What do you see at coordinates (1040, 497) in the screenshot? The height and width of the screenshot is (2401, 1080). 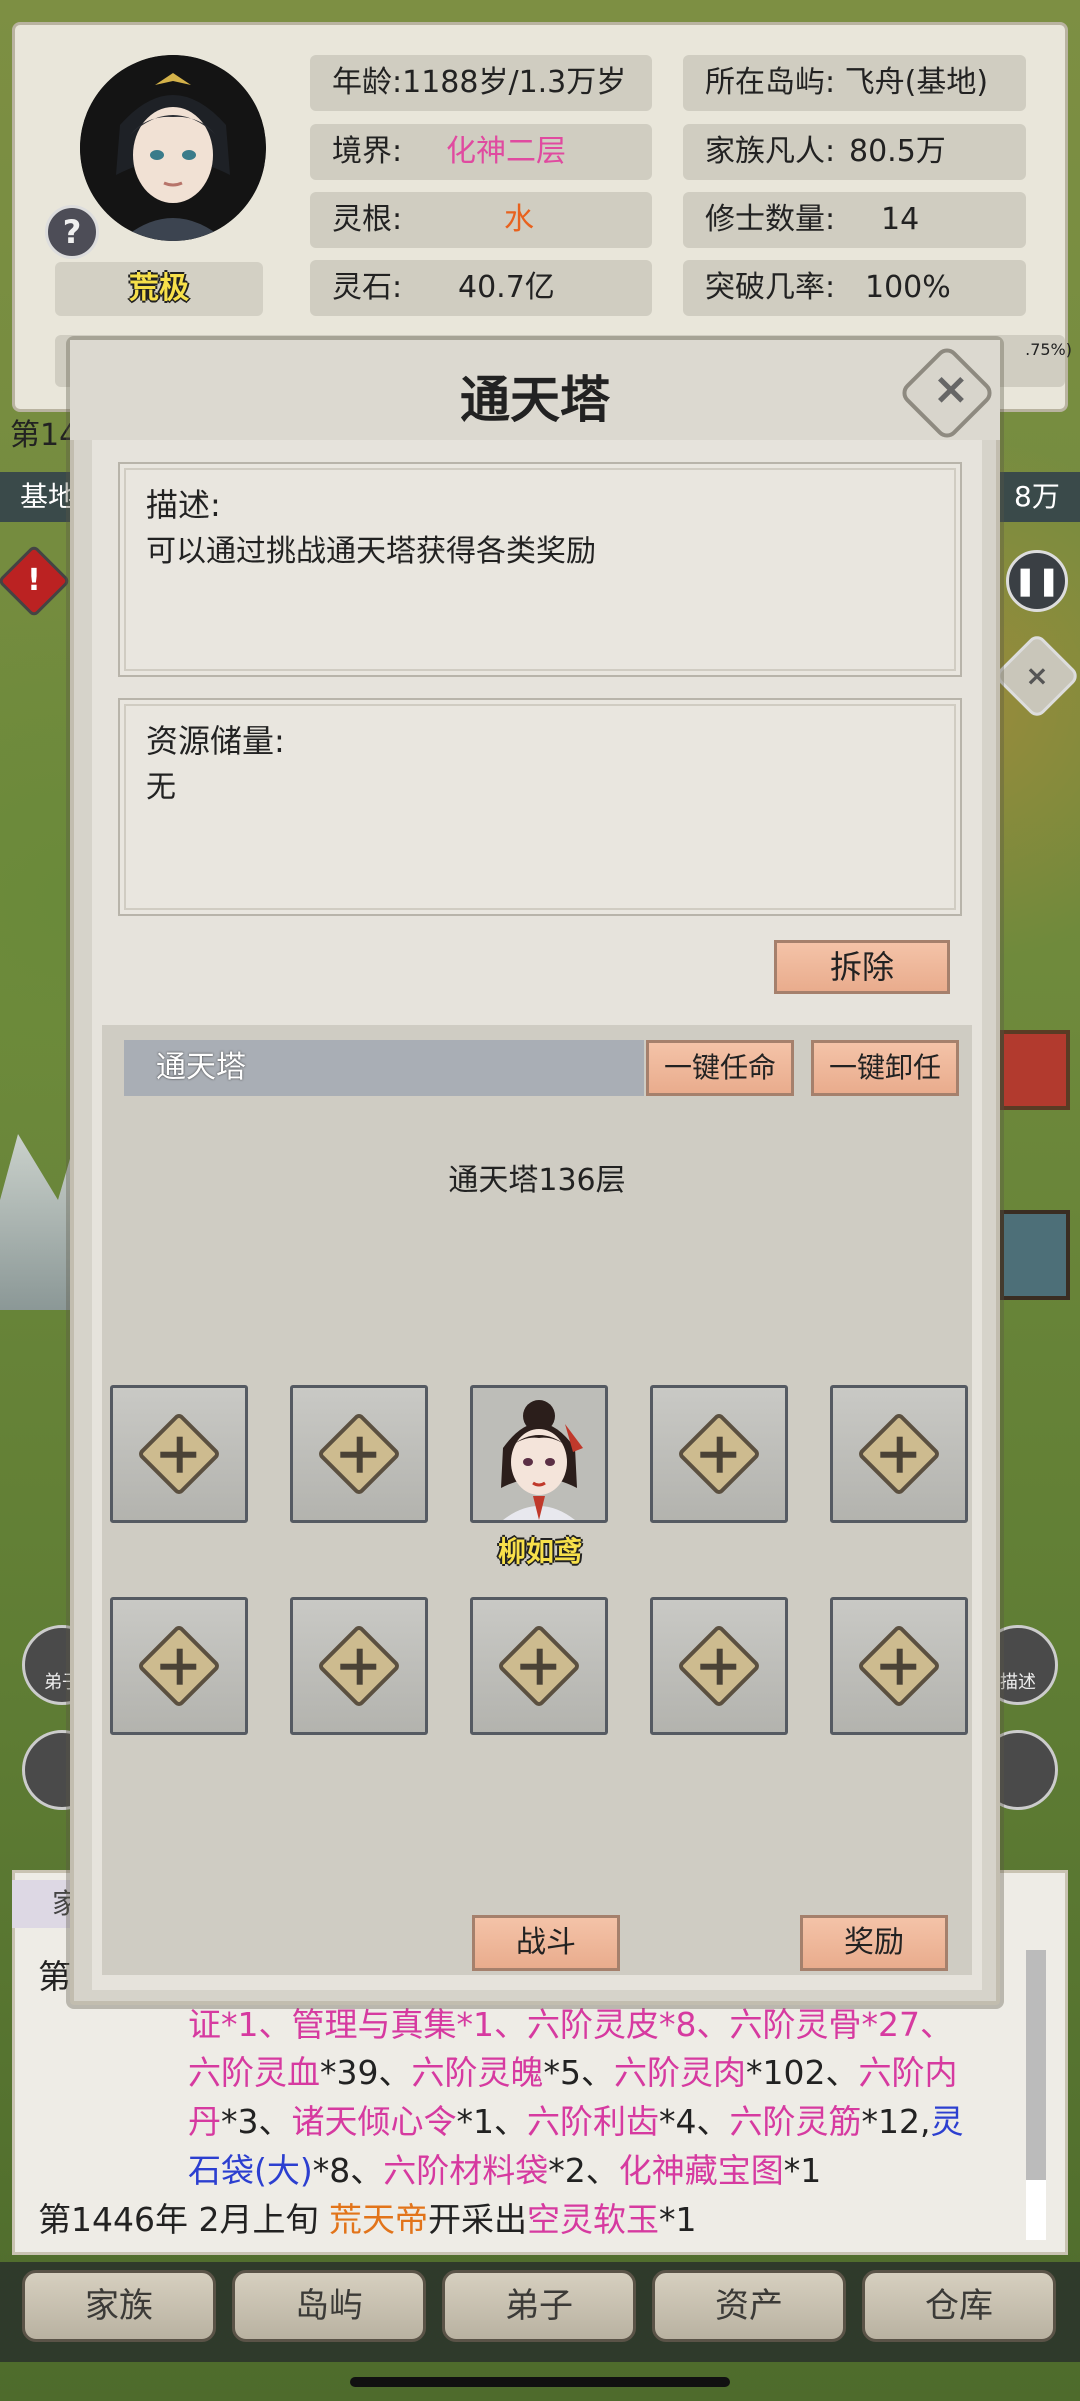 I see `resource-count: 8万` at bounding box center [1040, 497].